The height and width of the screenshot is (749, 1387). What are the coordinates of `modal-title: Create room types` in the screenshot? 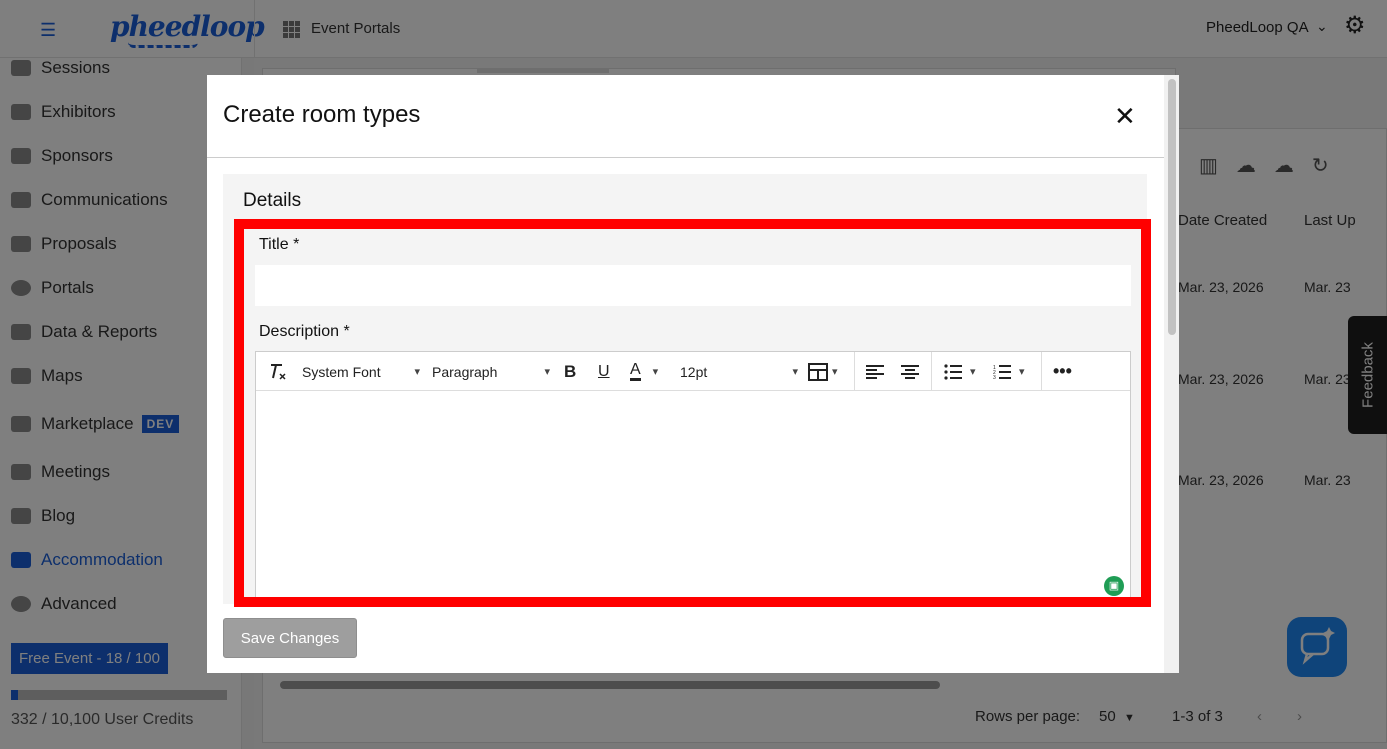 It's located at (322, 114).